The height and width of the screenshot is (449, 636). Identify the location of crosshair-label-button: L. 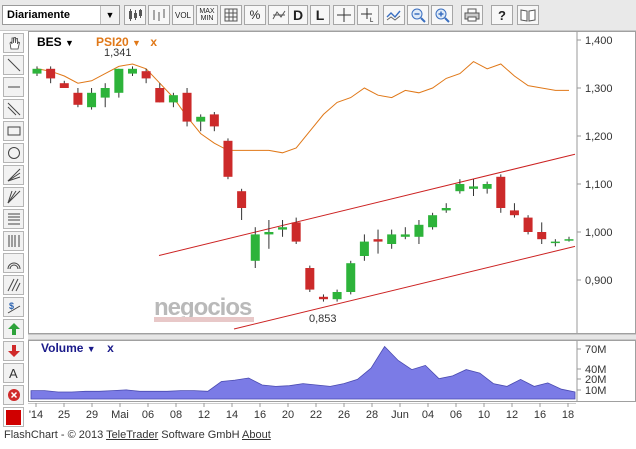
(368, 15).